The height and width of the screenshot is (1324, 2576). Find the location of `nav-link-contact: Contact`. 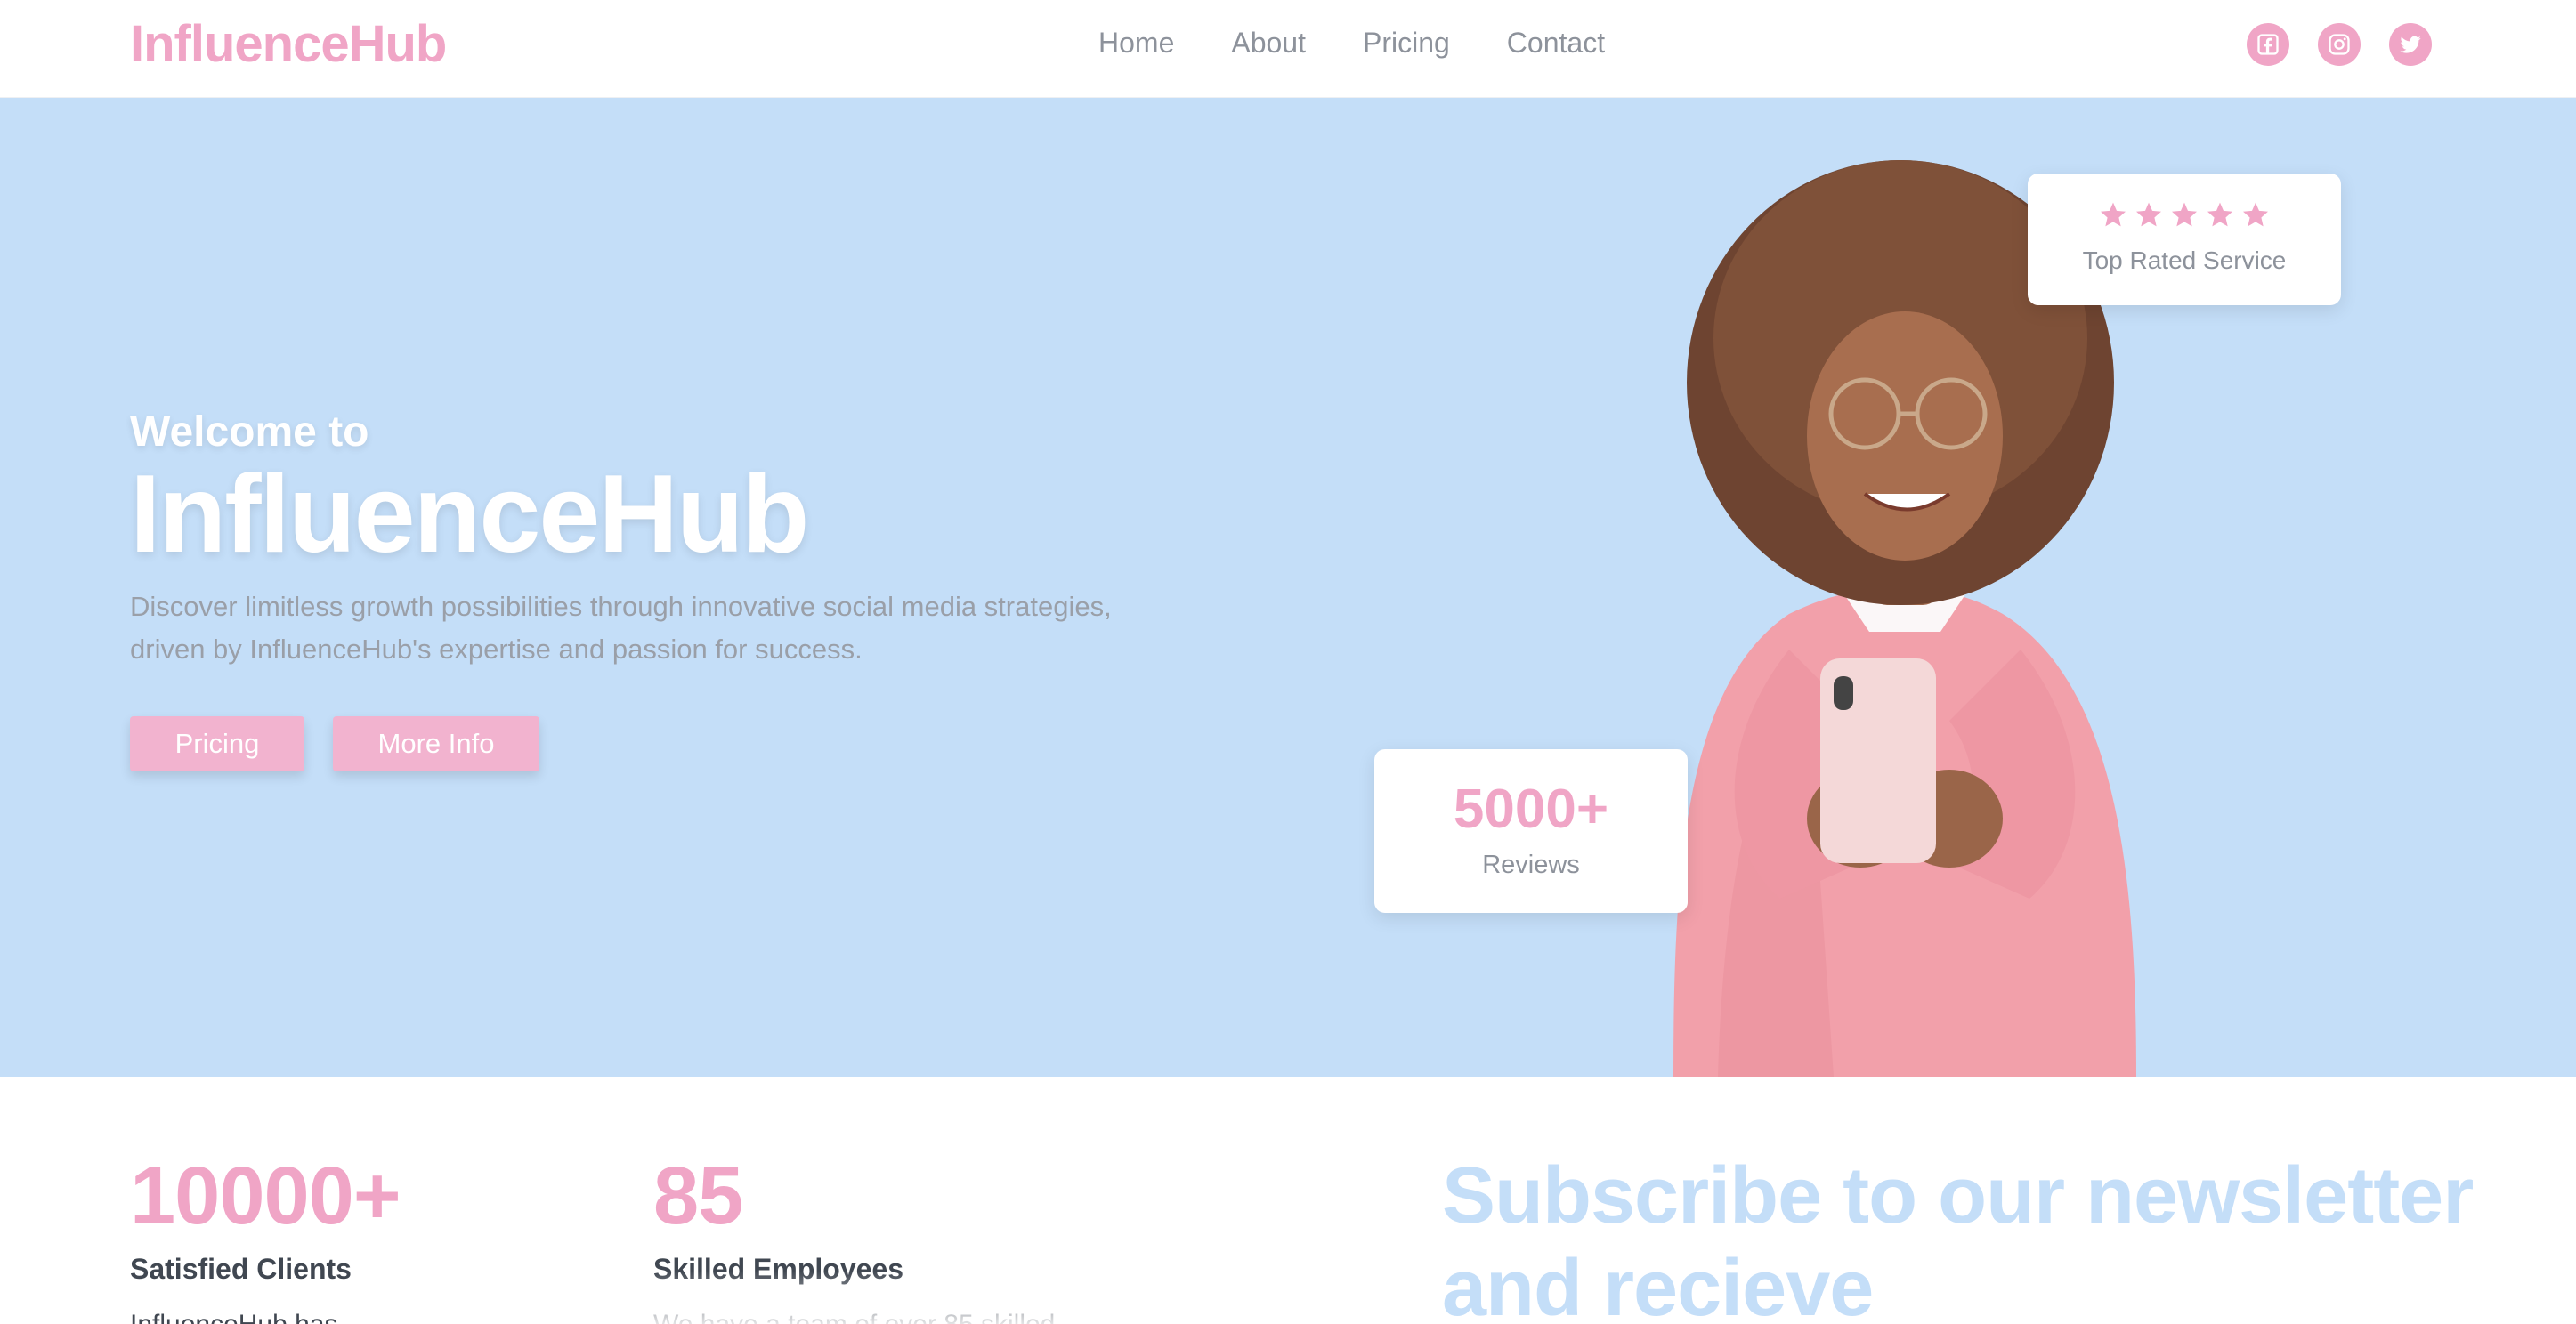

nav-link-contact: Contact is located at coordinates (1556, 43).